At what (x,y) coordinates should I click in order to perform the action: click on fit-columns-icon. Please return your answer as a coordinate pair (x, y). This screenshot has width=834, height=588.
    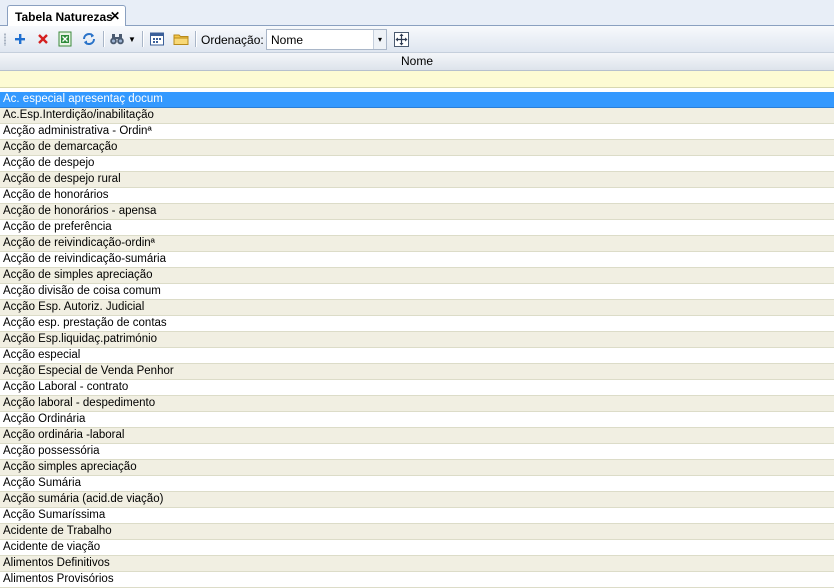
    Looking at the image, I should click on (401, 39).